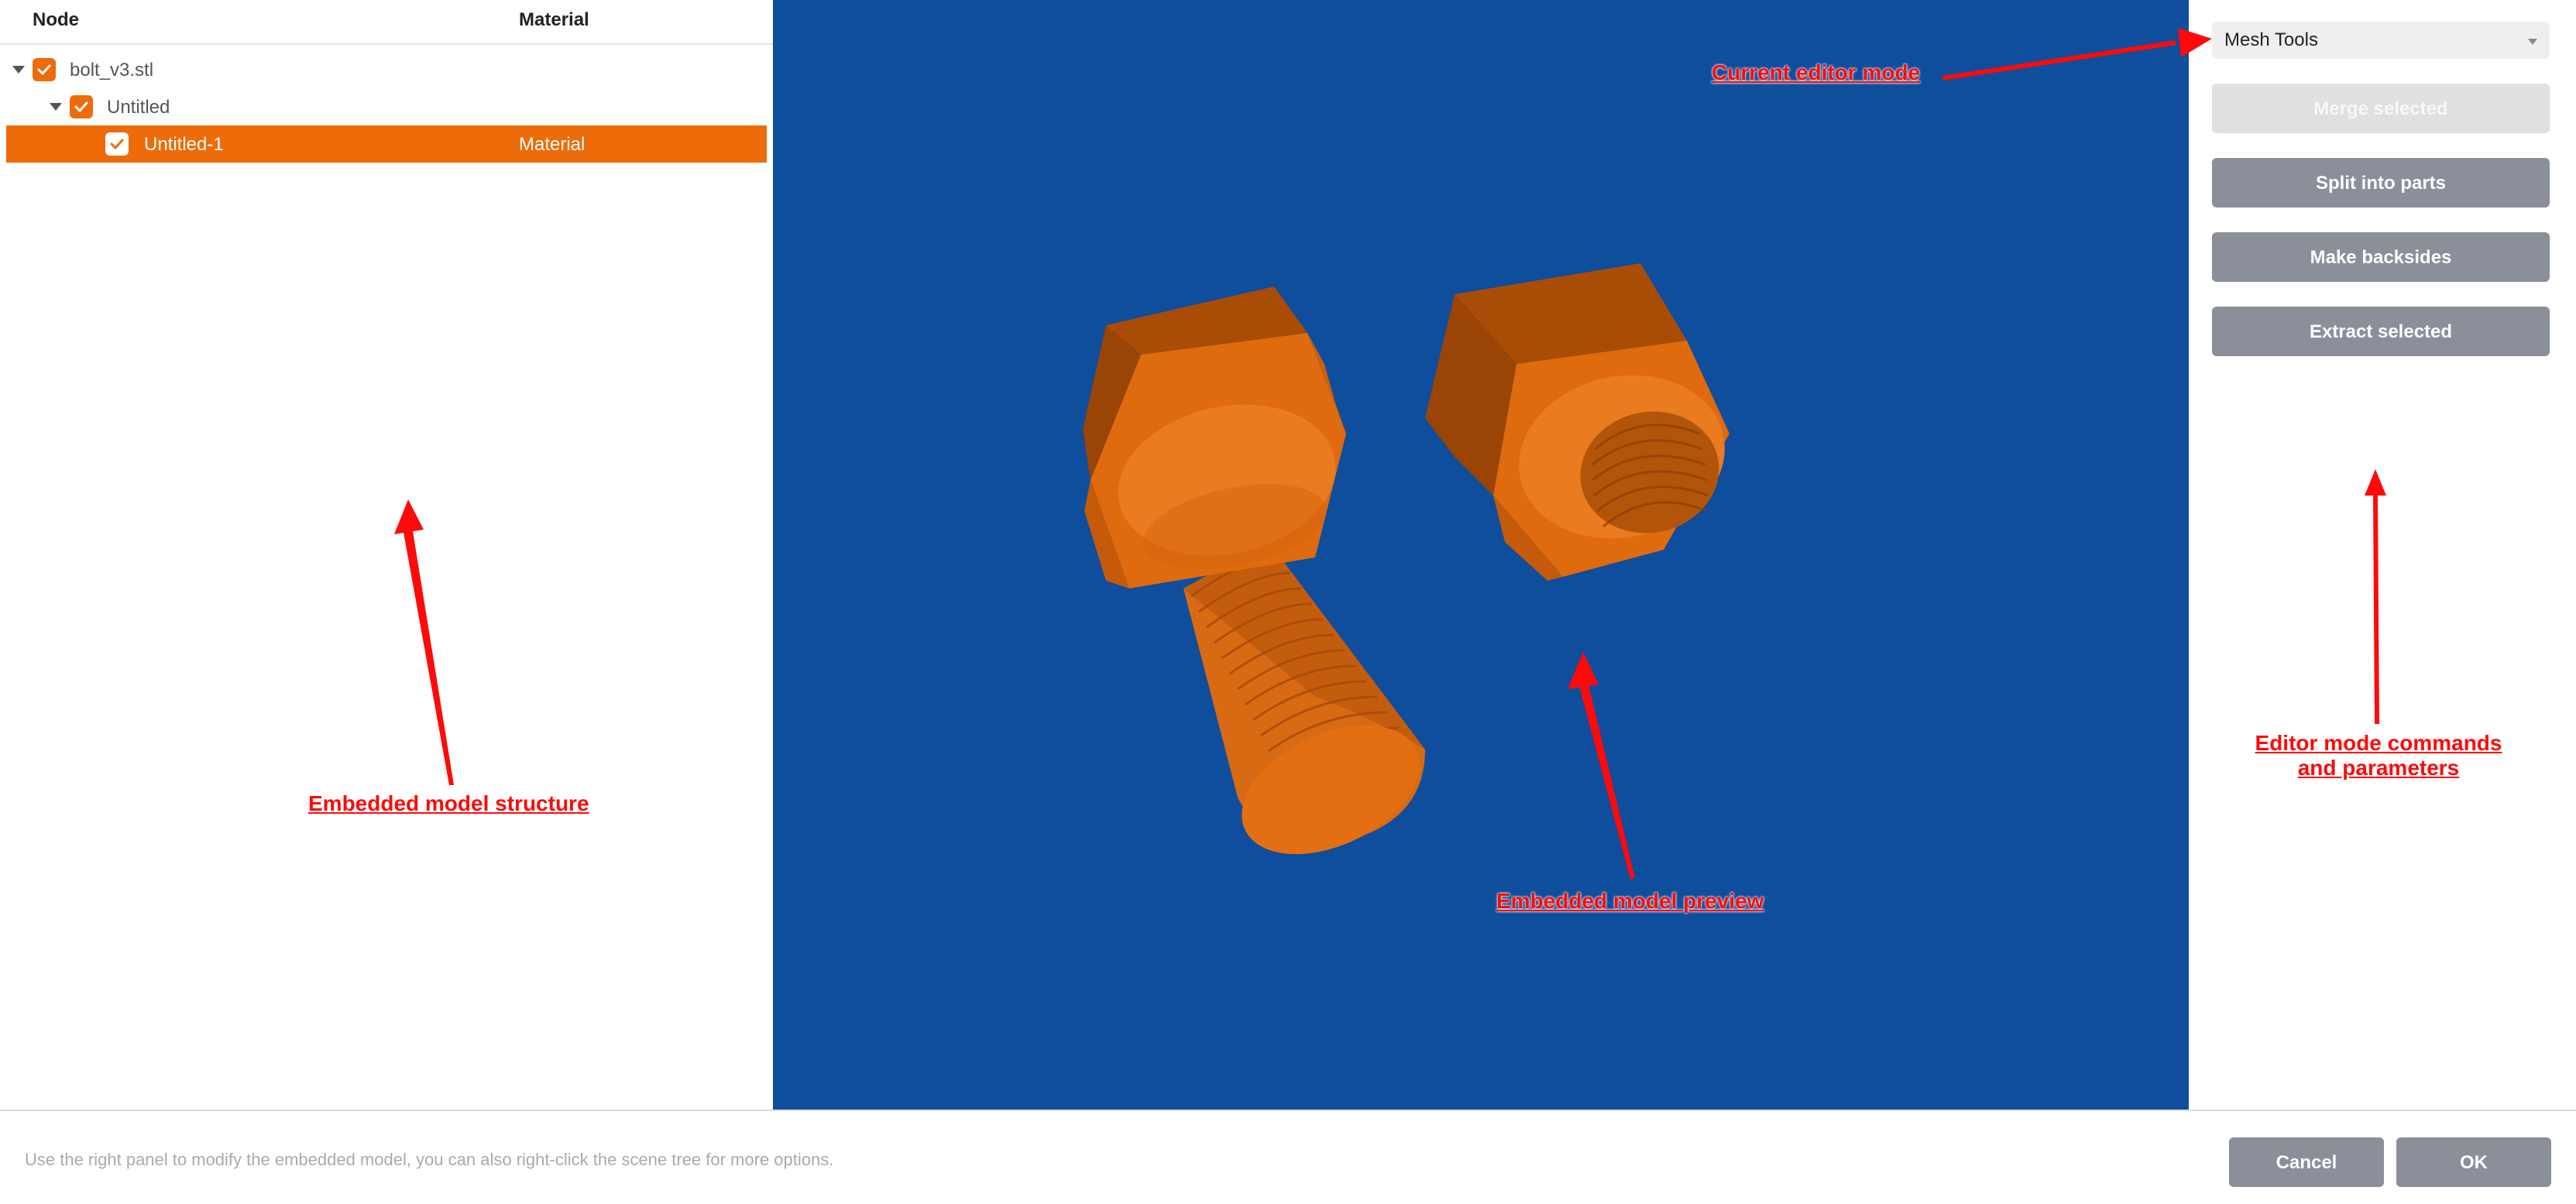 The image size is (2576, 1204). Describe the element at coordinates (386, 69) in the screenshot. I see `tree-row-bolt: bolt_v3.stl` at that location.